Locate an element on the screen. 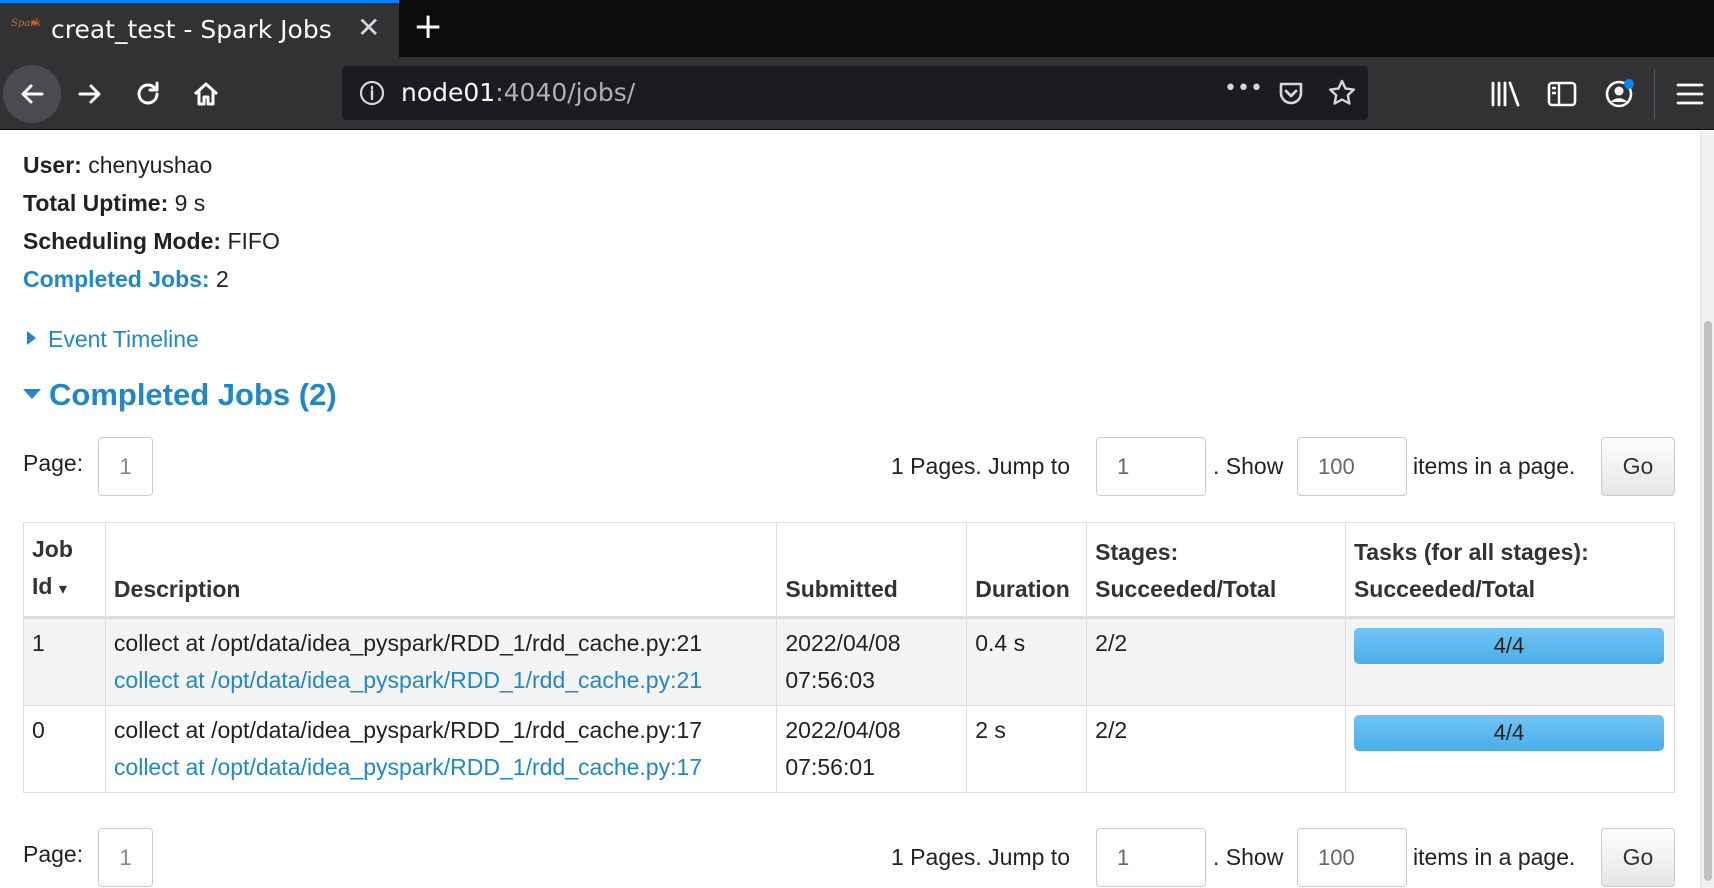  reload-icon is located at coordinates (148, 93).